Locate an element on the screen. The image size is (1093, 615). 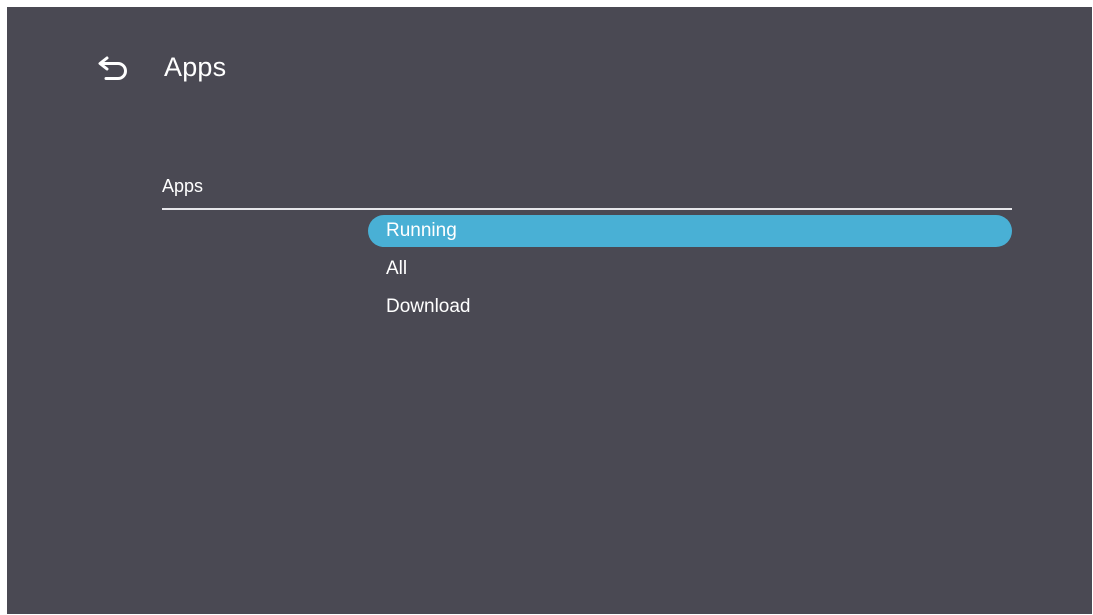
menu-item-running: Running is located at coordinates (690, 231).